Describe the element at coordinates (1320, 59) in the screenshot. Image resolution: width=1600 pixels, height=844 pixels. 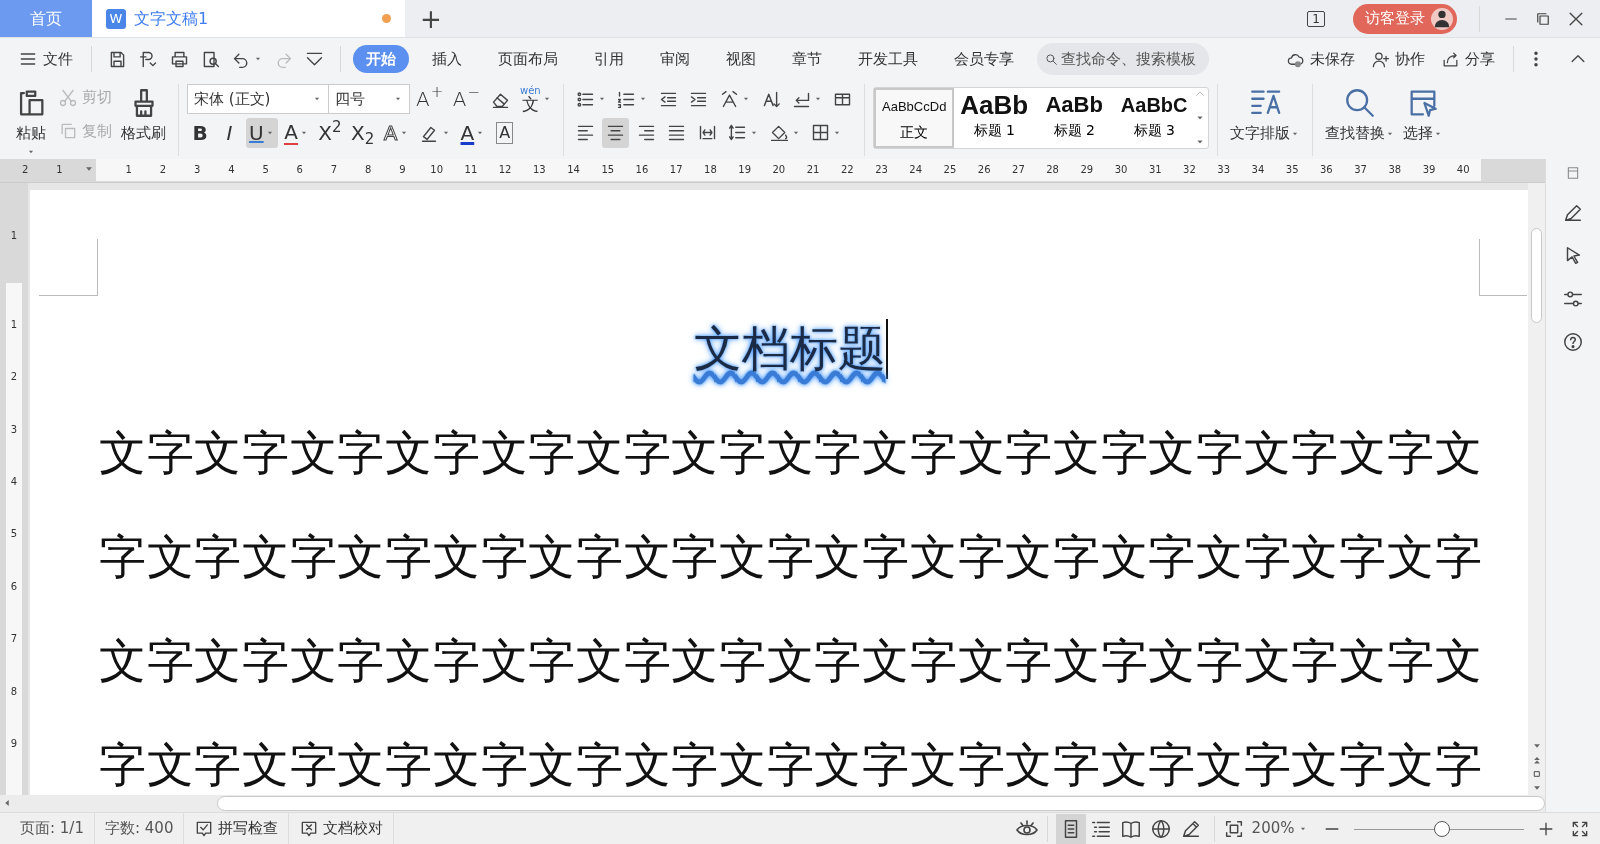
I see `save-status-button: 未保存` at that location.